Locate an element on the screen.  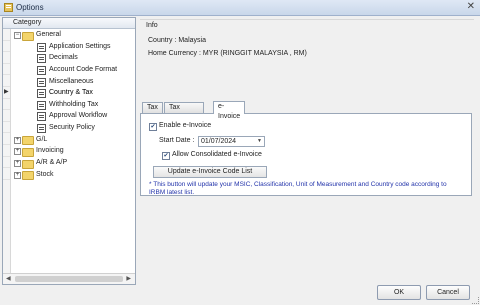
tree-item-label: Security Policy is located at coordinates (72, 128).